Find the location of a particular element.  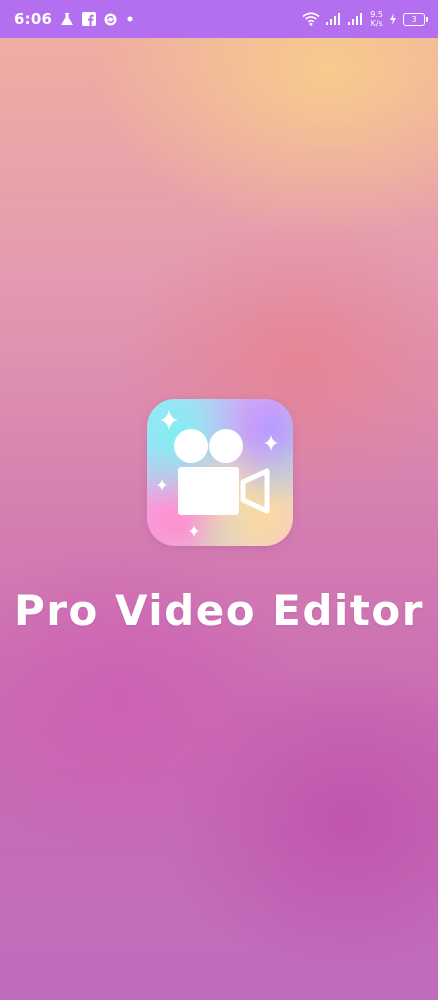

flask-icon is located at coordinates (67, 19).